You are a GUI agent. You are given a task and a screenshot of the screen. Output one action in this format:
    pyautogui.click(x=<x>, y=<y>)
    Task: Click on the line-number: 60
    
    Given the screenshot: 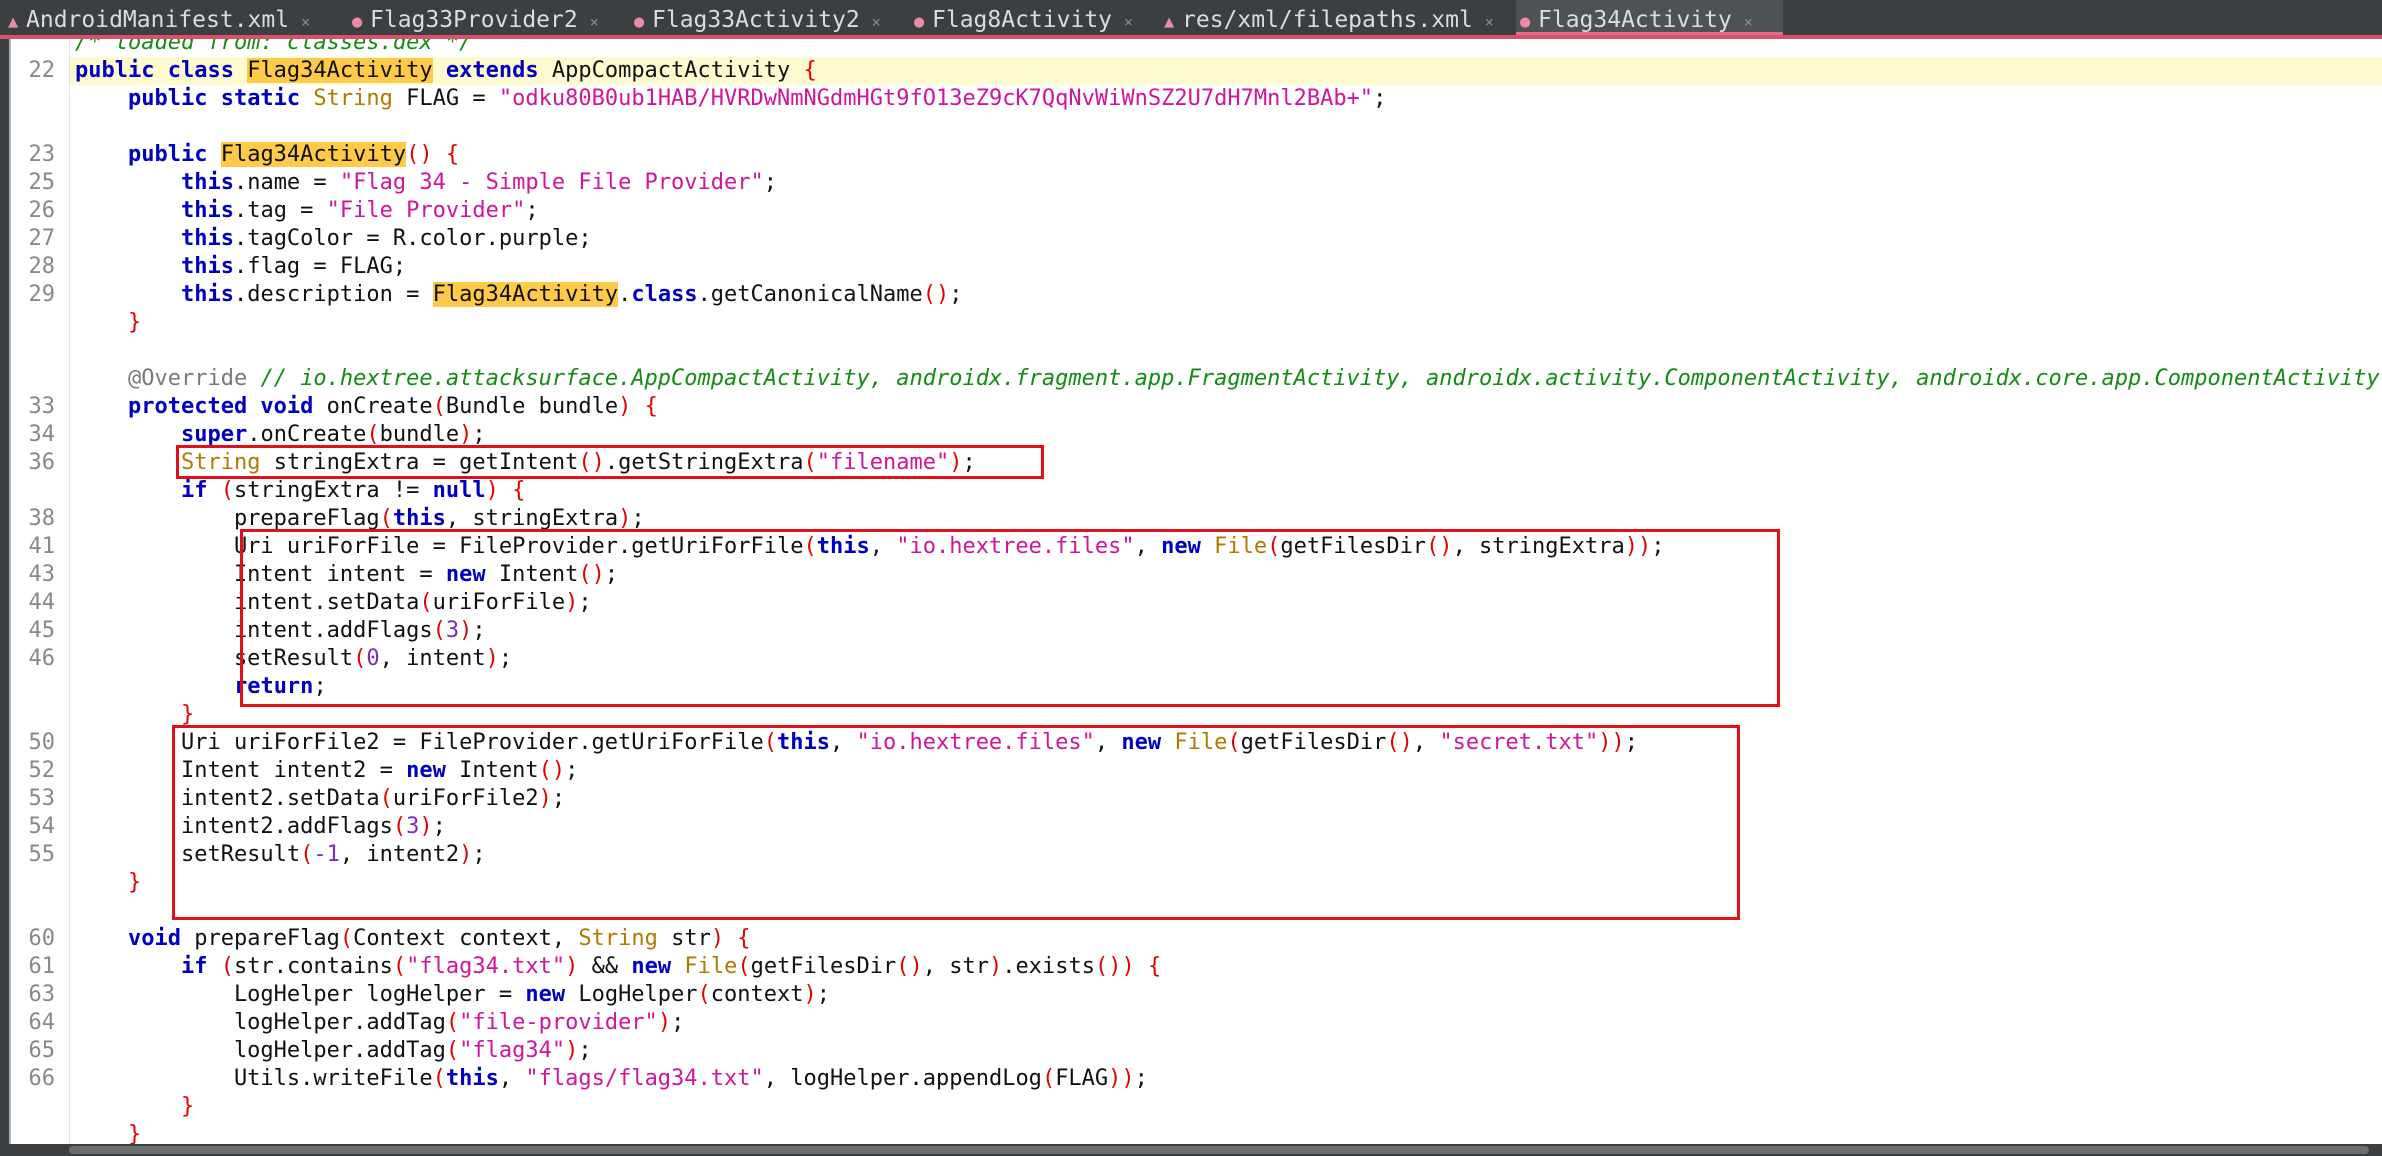 What is the action you would take?
    pyautogui.click(x=42, y=938)
    